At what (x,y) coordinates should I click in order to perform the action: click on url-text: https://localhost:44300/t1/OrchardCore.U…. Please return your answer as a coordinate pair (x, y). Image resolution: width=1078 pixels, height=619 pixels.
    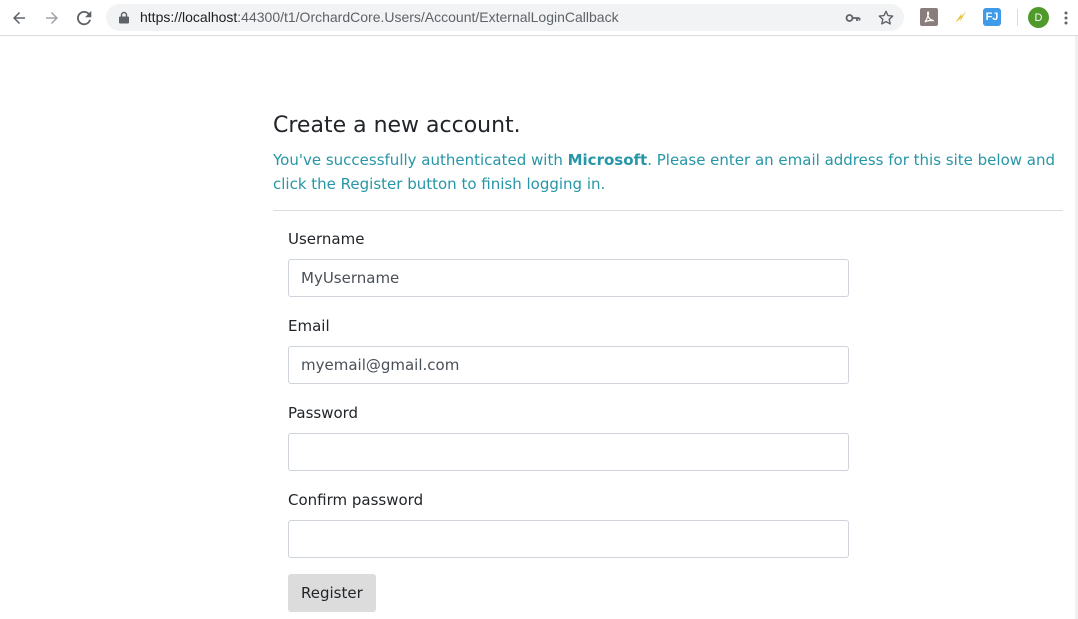
    Looking at the image, I should click on (379, 17).